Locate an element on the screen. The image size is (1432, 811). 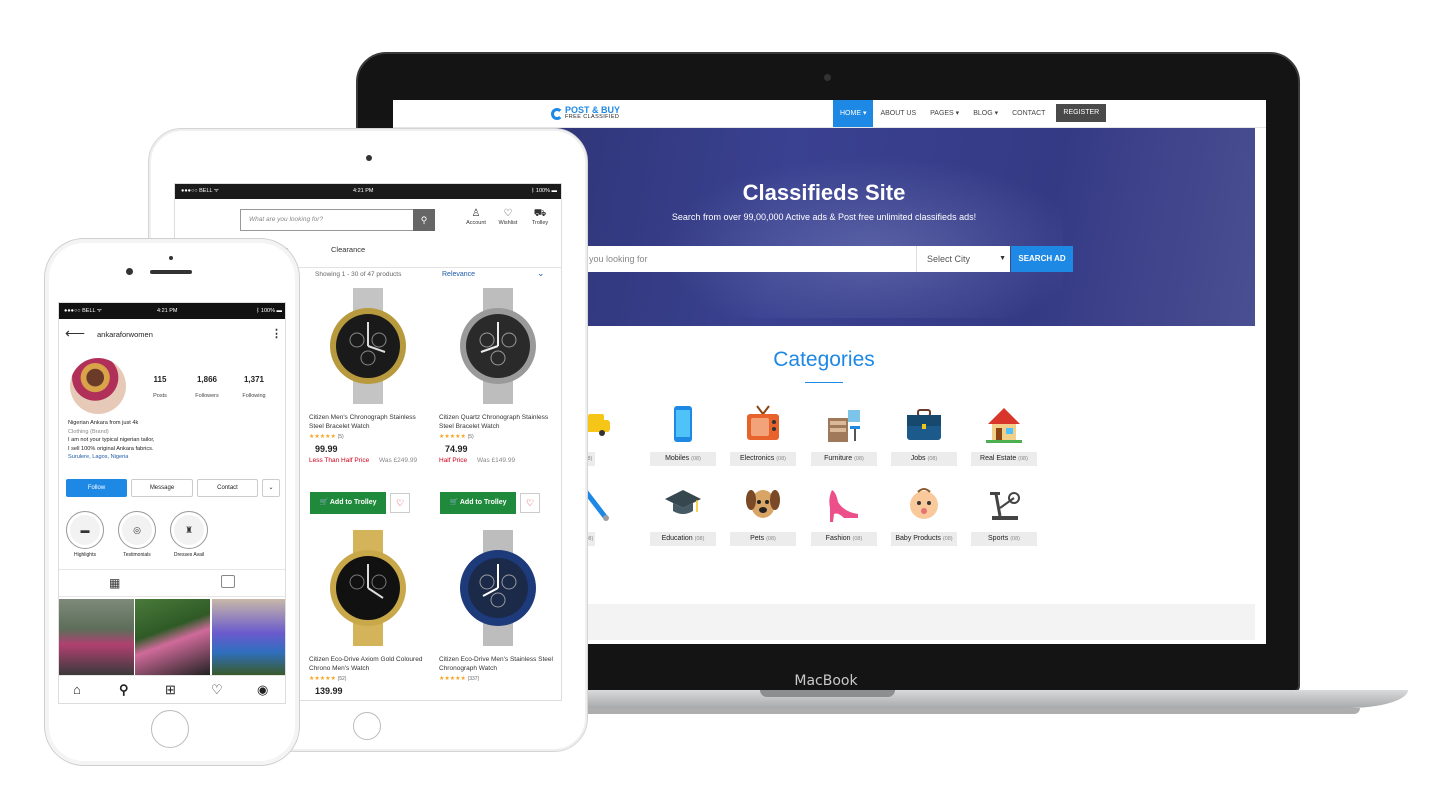
account-link: ♙ Account is located at coordinates (476, 217).